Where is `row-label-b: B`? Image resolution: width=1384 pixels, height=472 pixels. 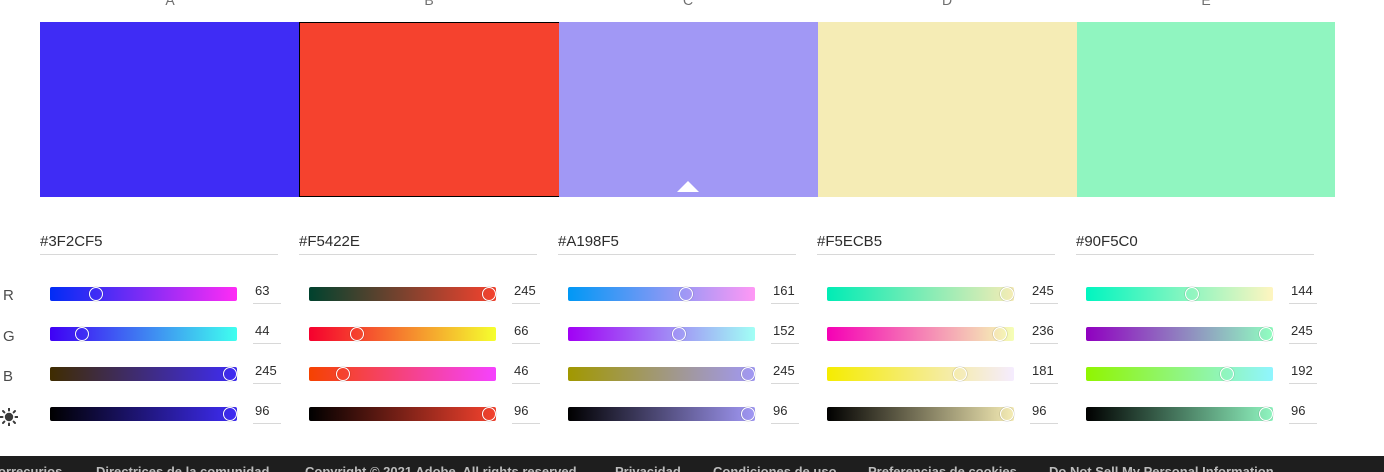 row-label-b: B is located at coordinates (8, 376).